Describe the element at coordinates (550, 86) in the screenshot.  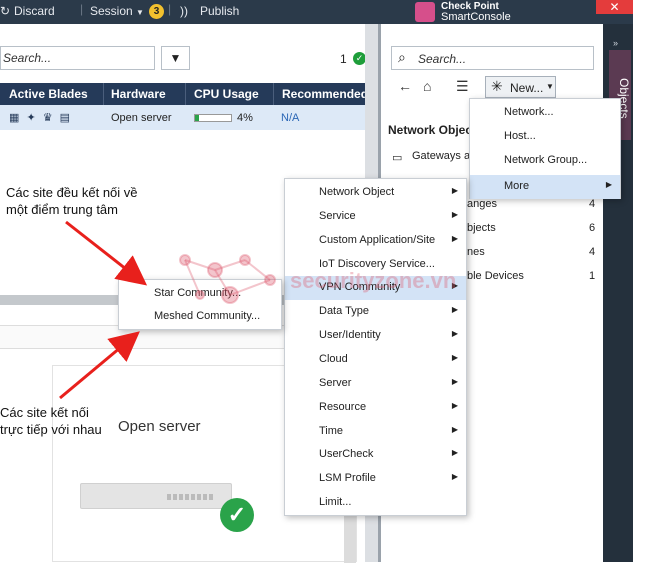
I see `chevron-down-icon: ▼` at that location.